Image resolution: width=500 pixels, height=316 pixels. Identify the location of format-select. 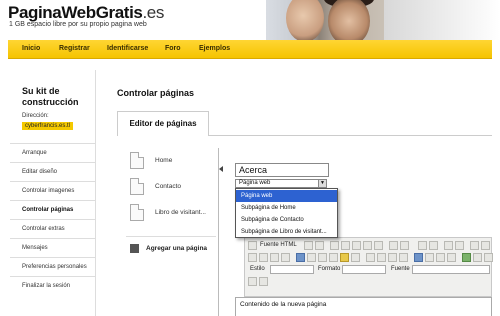
(364, 269).